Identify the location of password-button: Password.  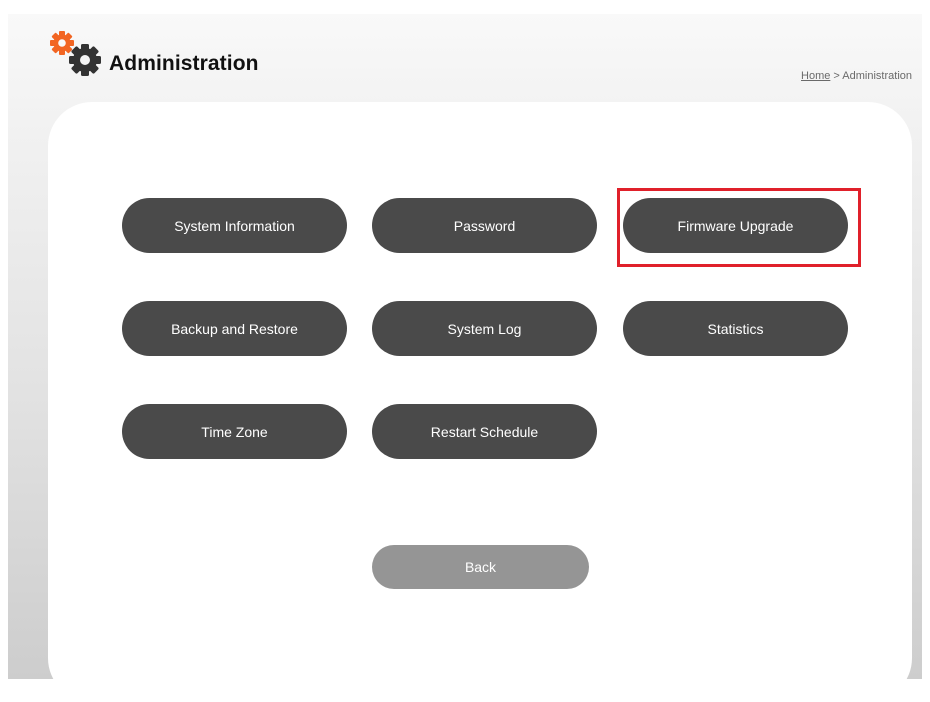
(484, 225).